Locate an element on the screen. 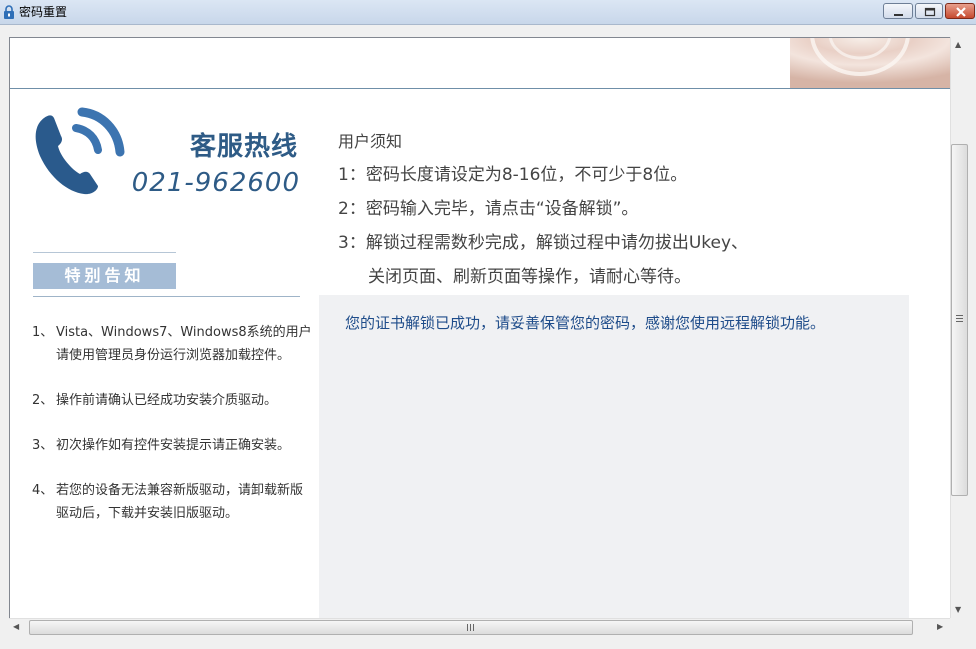  list-item: 3、 初次操作如有控件安装提示请正确安装。 is located at coordinates (172, 445).